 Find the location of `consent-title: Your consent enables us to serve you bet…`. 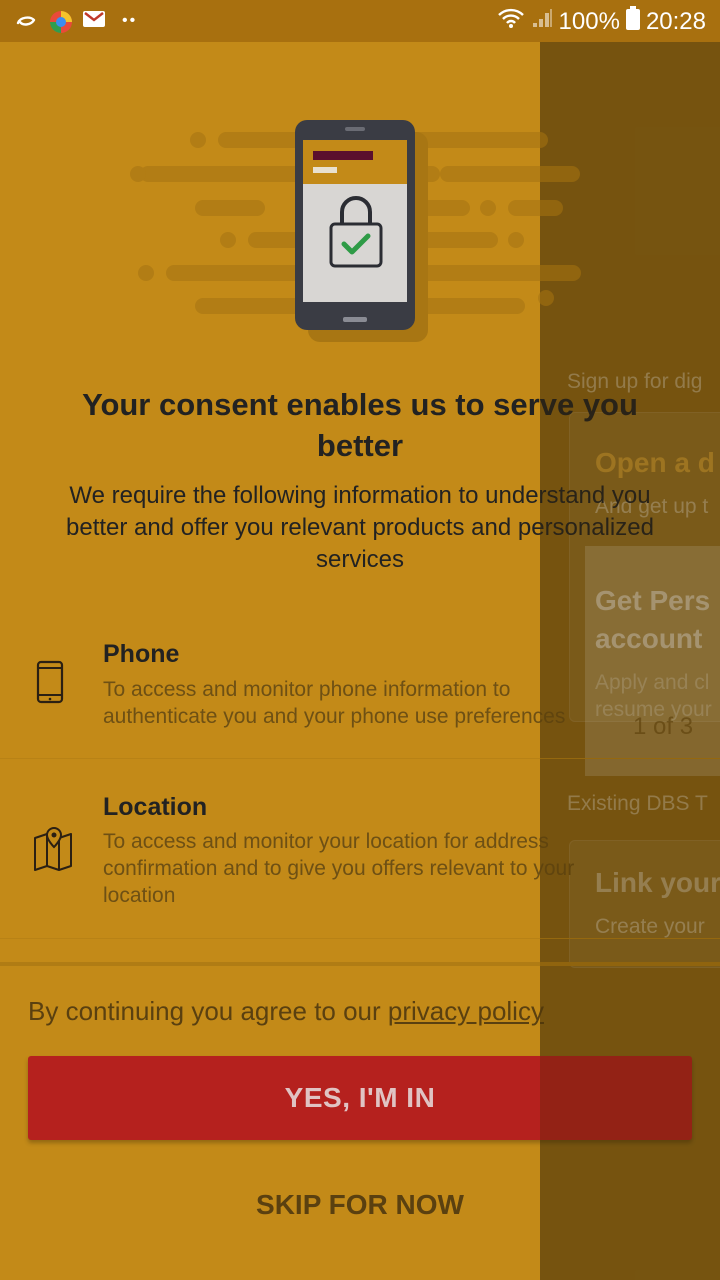

consent-title: Your consent enables us to serve you bet… is located at coordinates (360, 425).